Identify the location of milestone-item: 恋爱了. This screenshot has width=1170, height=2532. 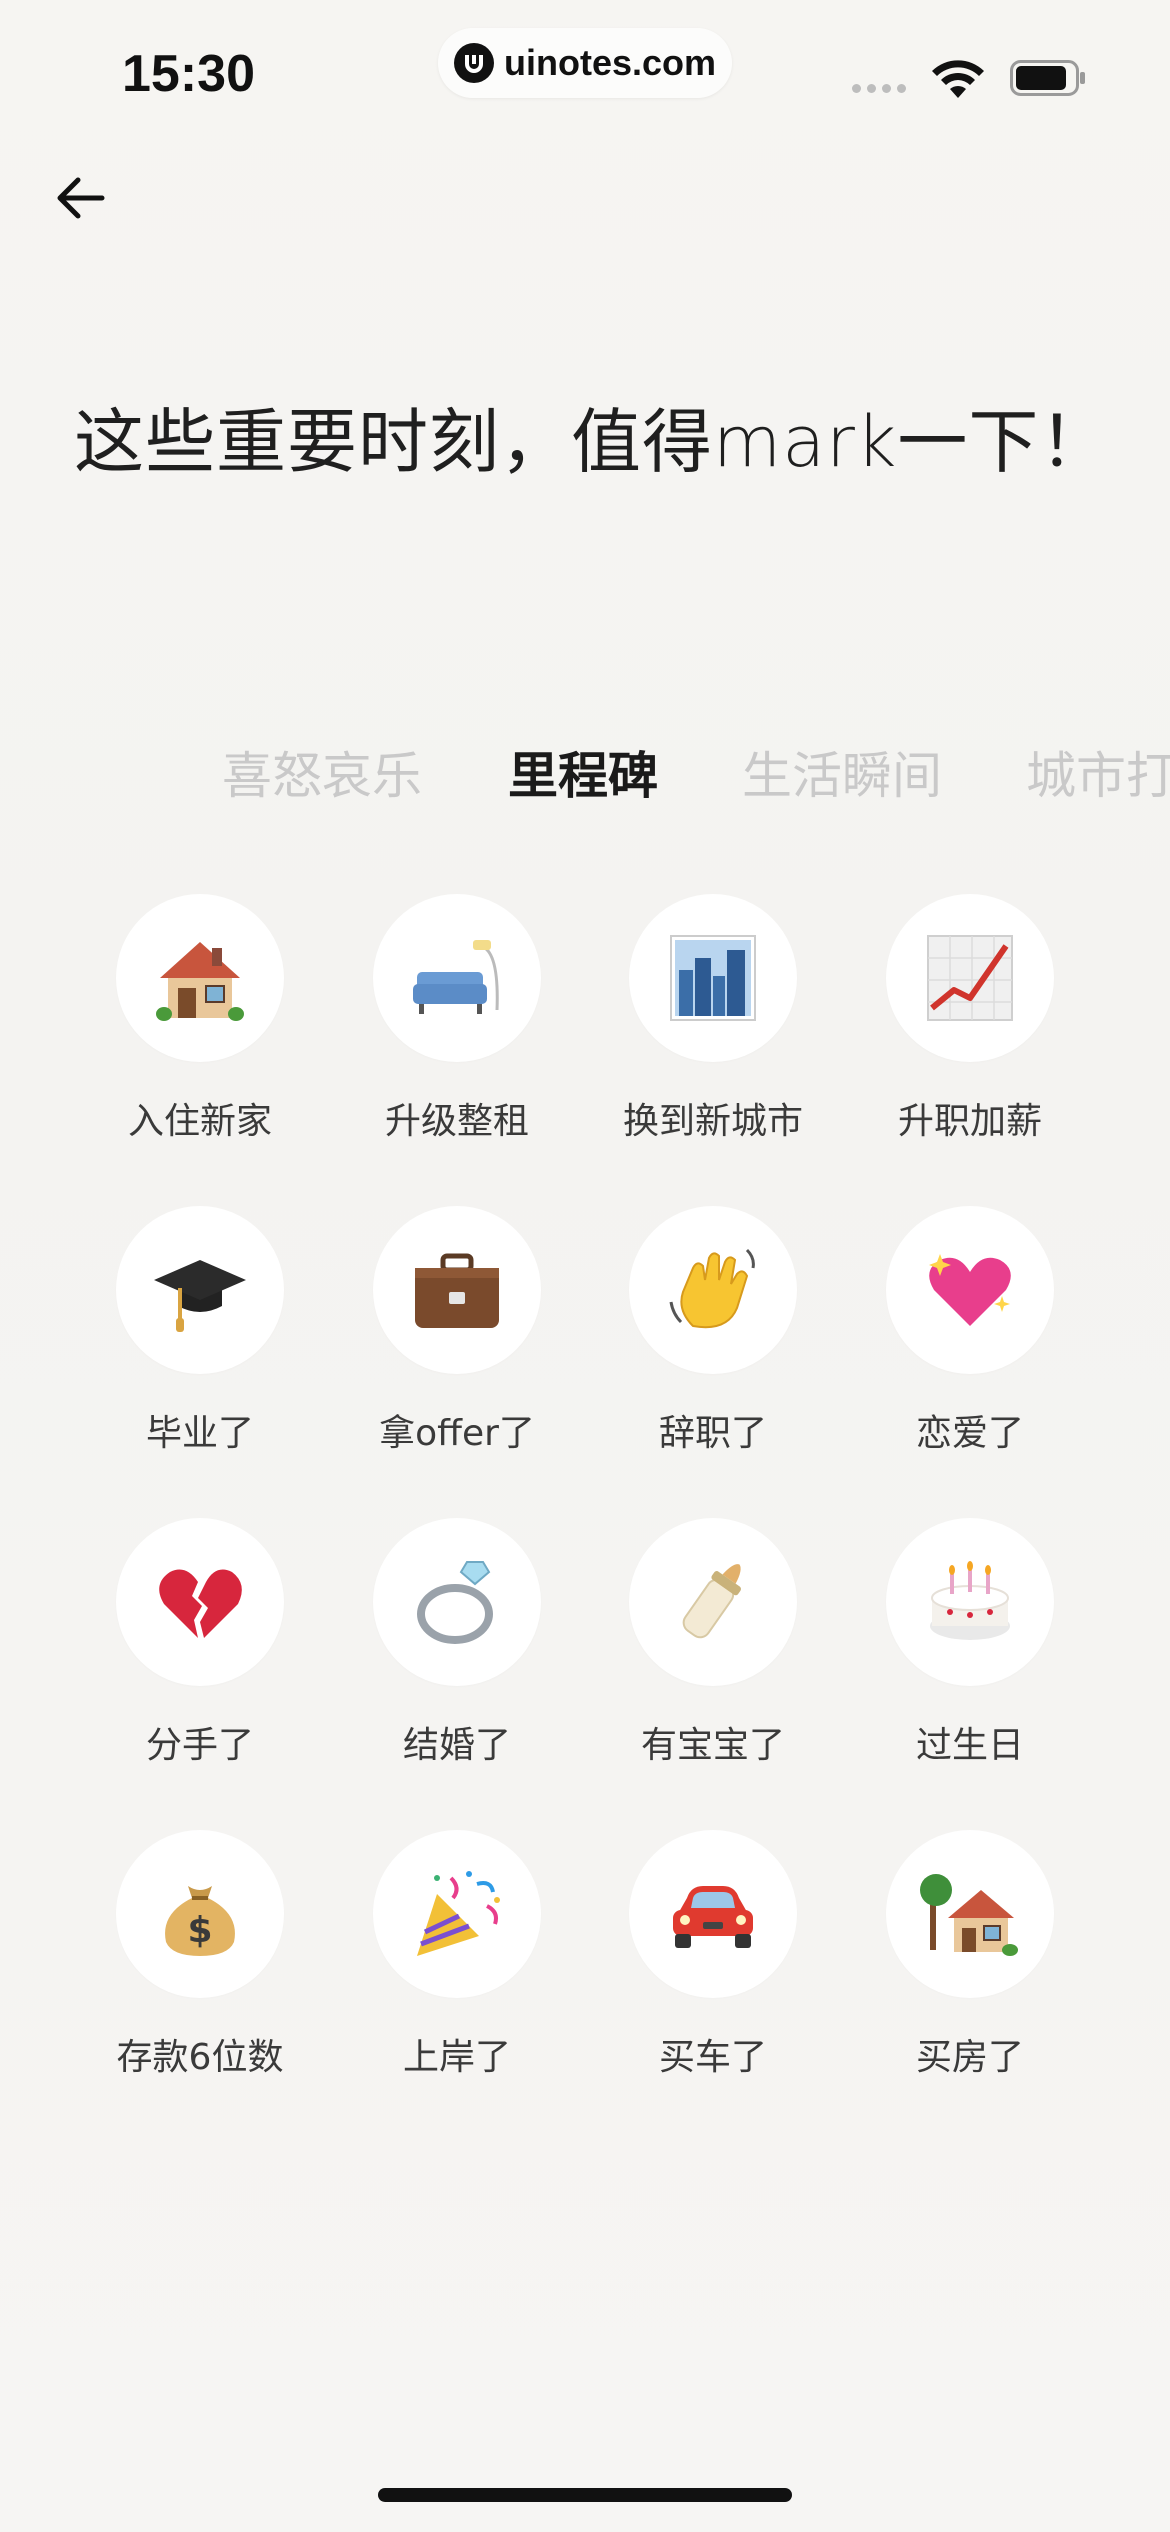
(970, 1331).